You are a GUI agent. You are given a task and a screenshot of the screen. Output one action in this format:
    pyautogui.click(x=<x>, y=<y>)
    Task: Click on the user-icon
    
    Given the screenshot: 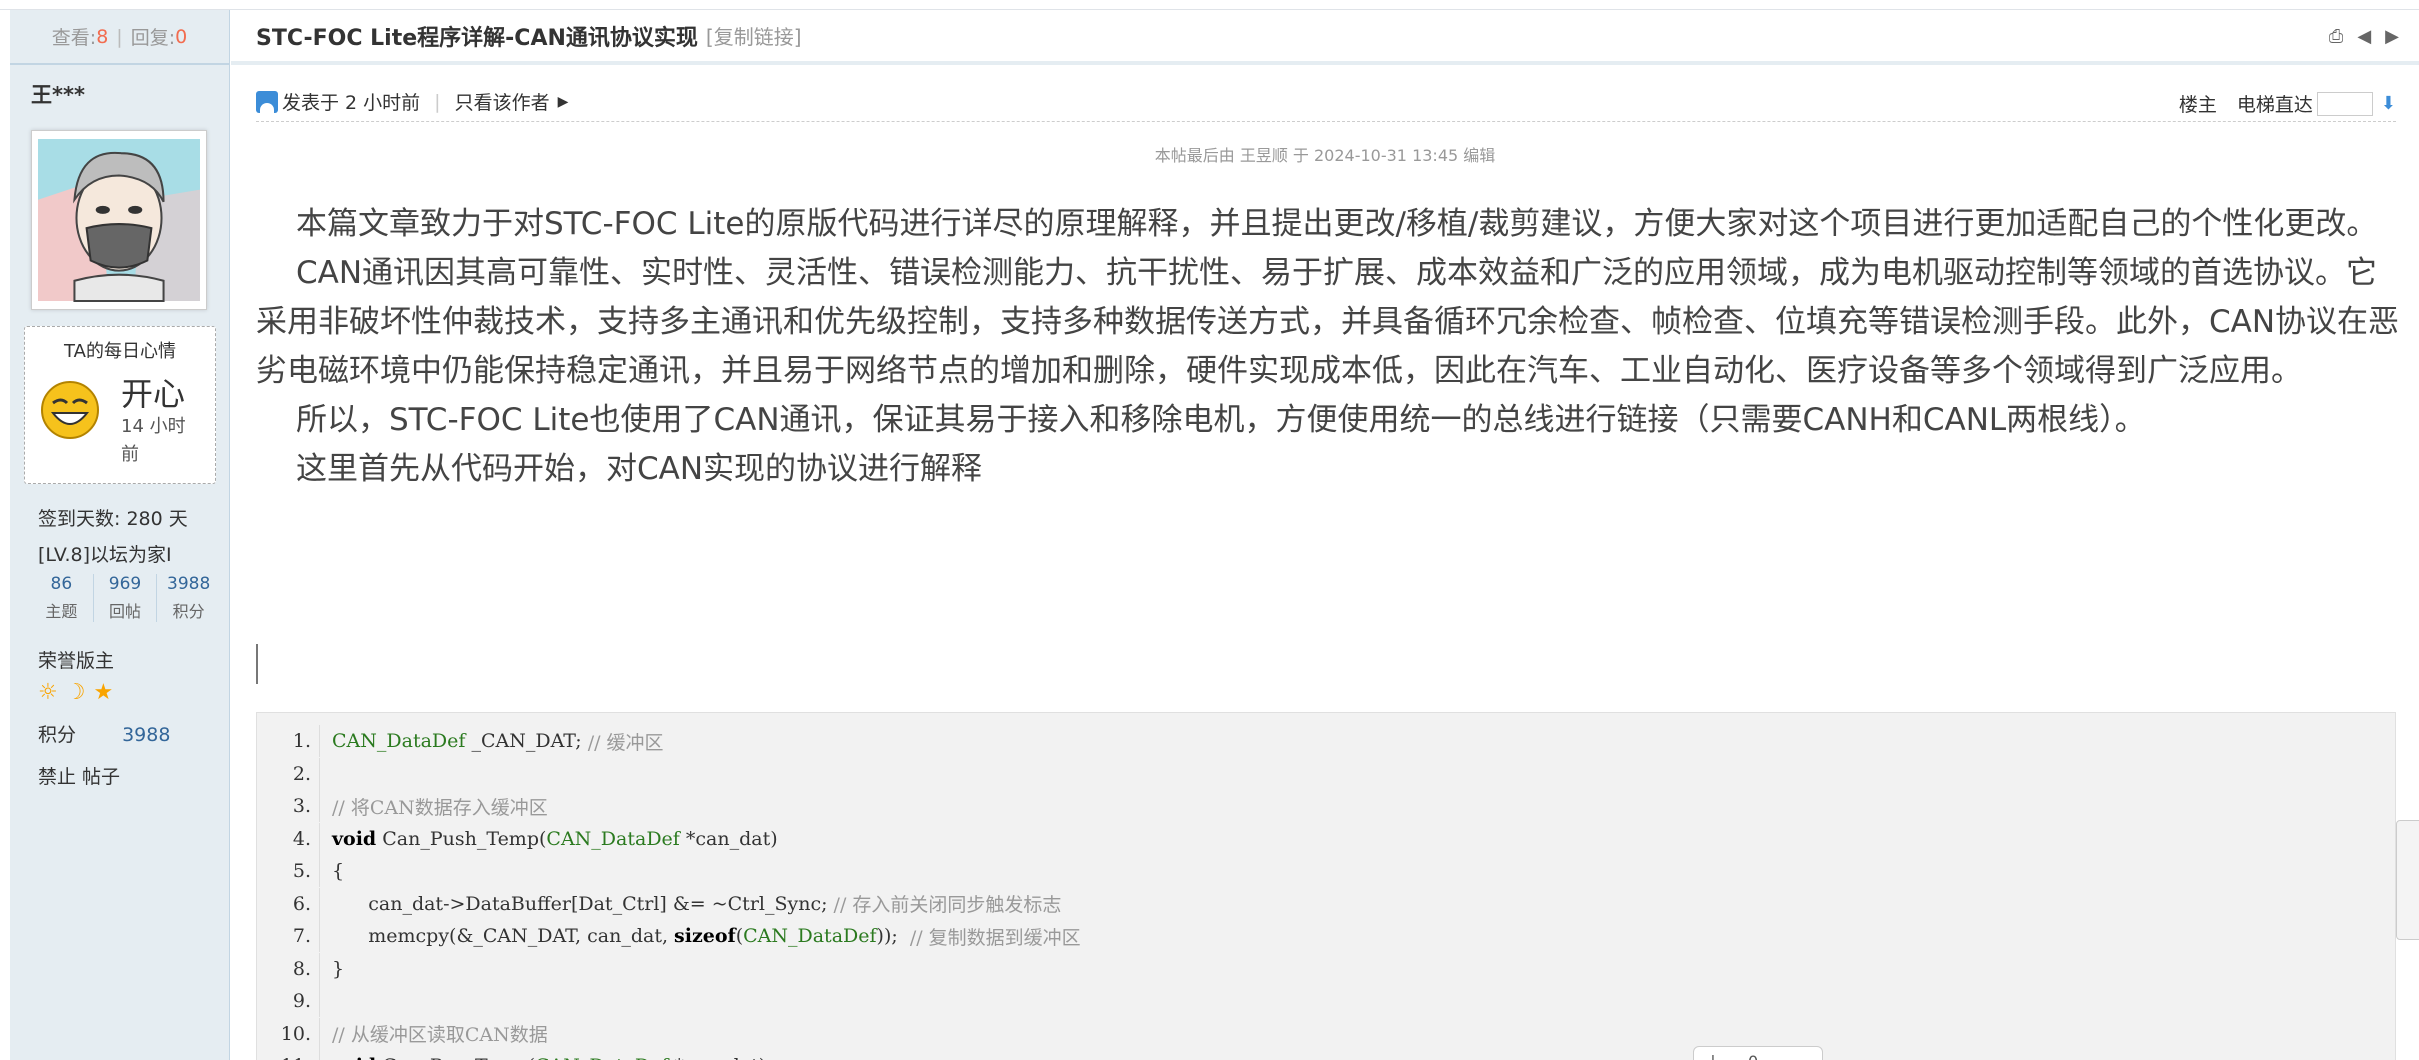 What is the action you would take?
    pyautogui.click(x=267, y=101)
    